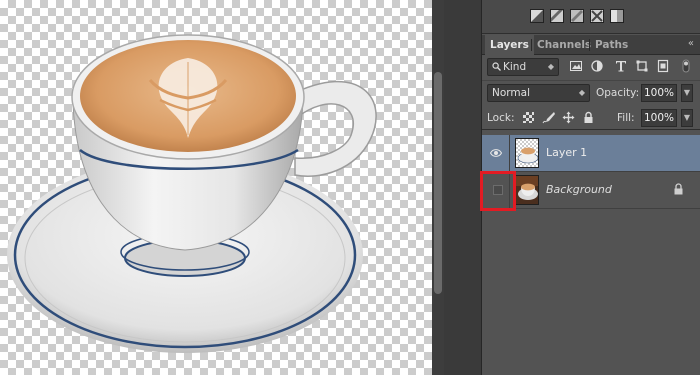  What do you see at coordinates (538, 93) in the screenshot?
I see `blend-mode-select: Normal ◆` at bounding box center [538, 93].